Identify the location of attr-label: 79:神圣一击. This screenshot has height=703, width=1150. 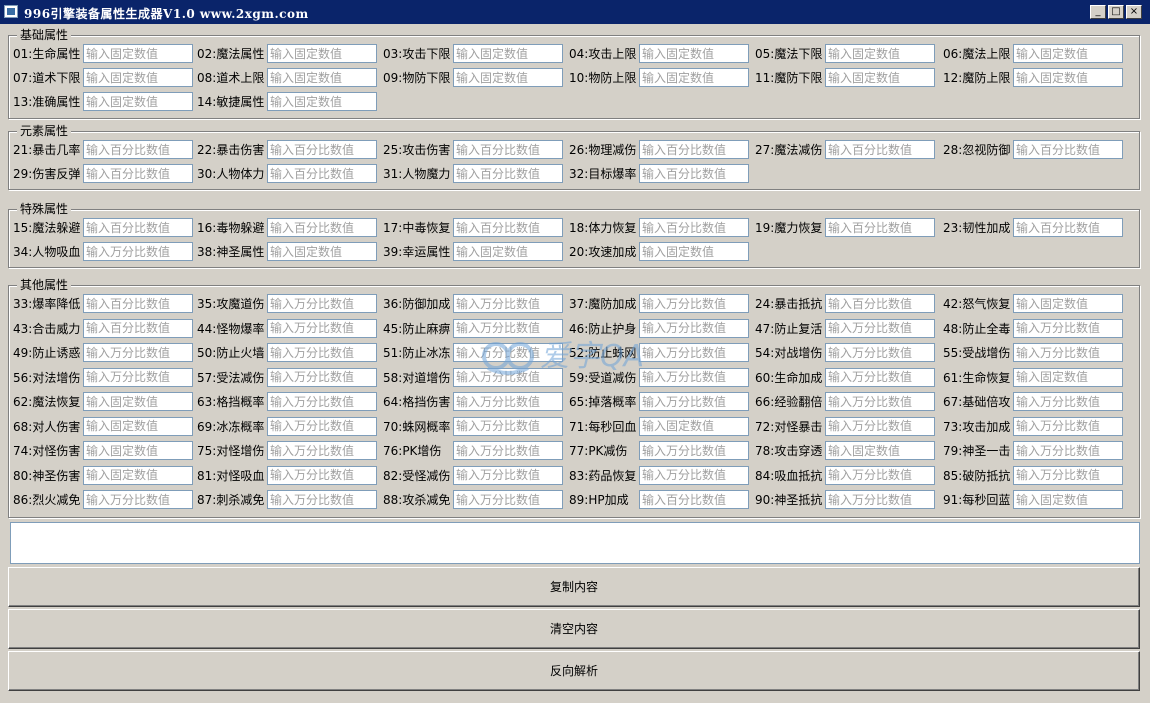
(977, 451).